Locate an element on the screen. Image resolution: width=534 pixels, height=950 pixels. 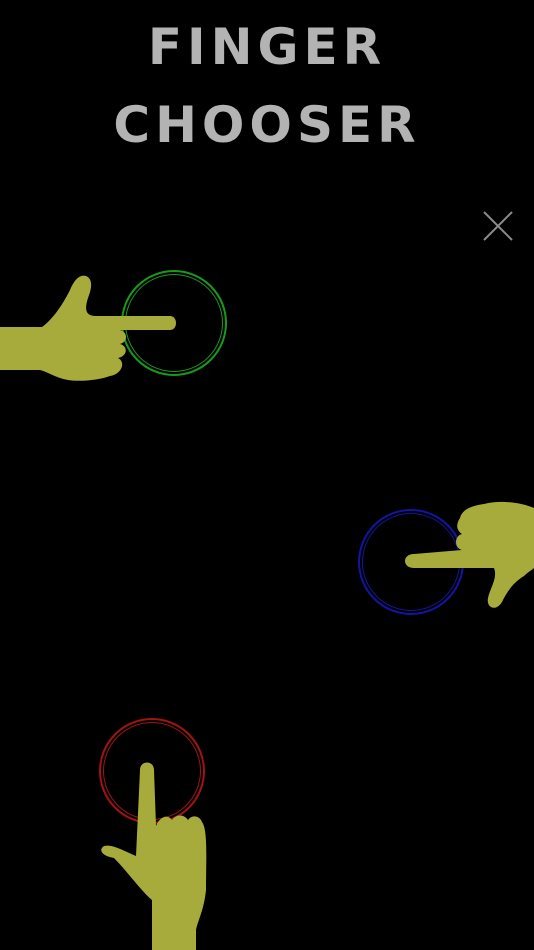
close-icon is located at coordinates (498, 226).